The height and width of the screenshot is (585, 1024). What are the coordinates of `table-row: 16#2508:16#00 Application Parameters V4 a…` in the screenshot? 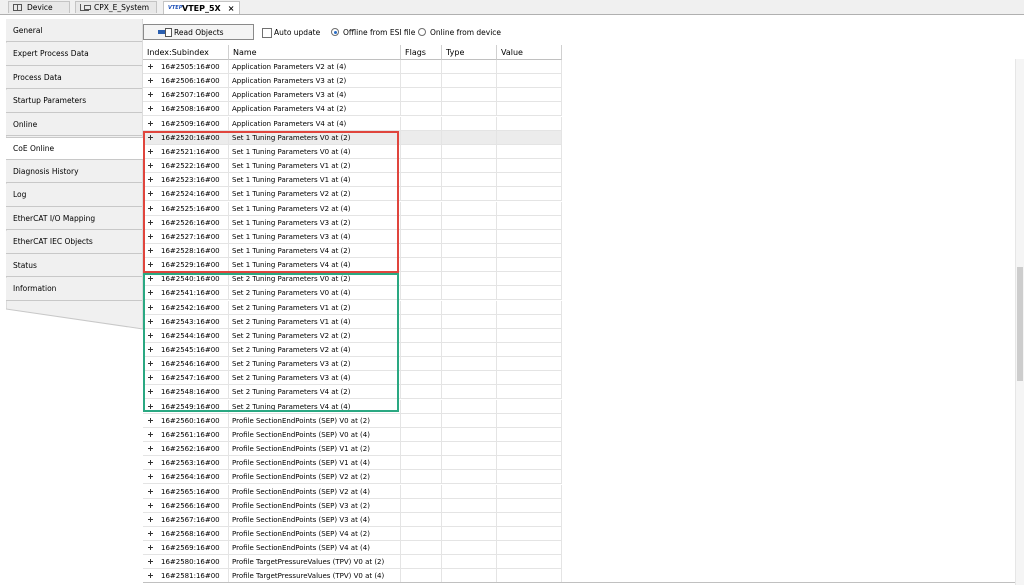 It's located at (352, 109).